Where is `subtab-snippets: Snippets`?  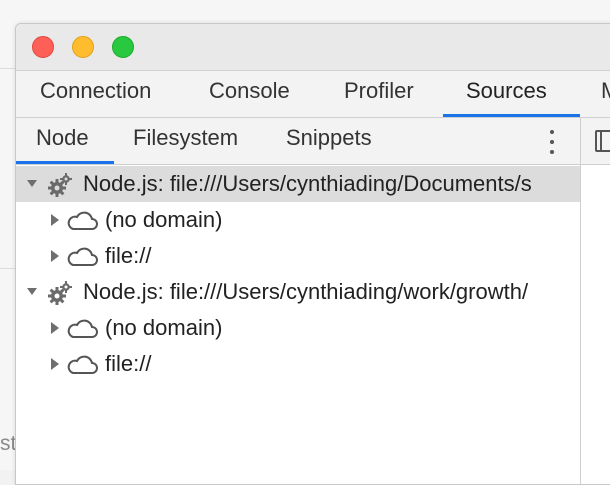
subtab-snippets: Snippets is located at coordinates (329, 141).